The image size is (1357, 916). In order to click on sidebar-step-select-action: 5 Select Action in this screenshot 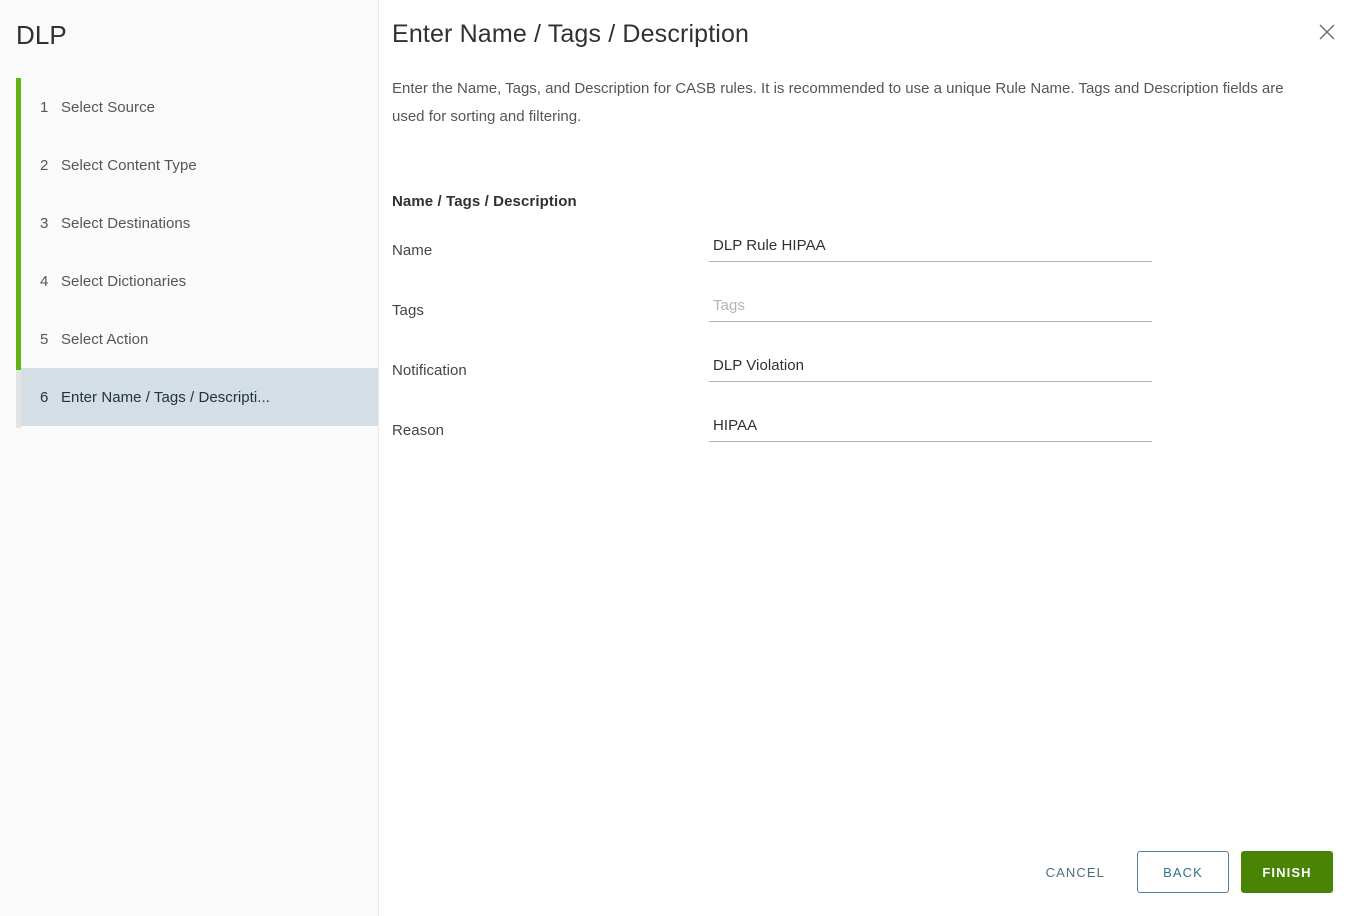, I will do `click(199, 339)`.